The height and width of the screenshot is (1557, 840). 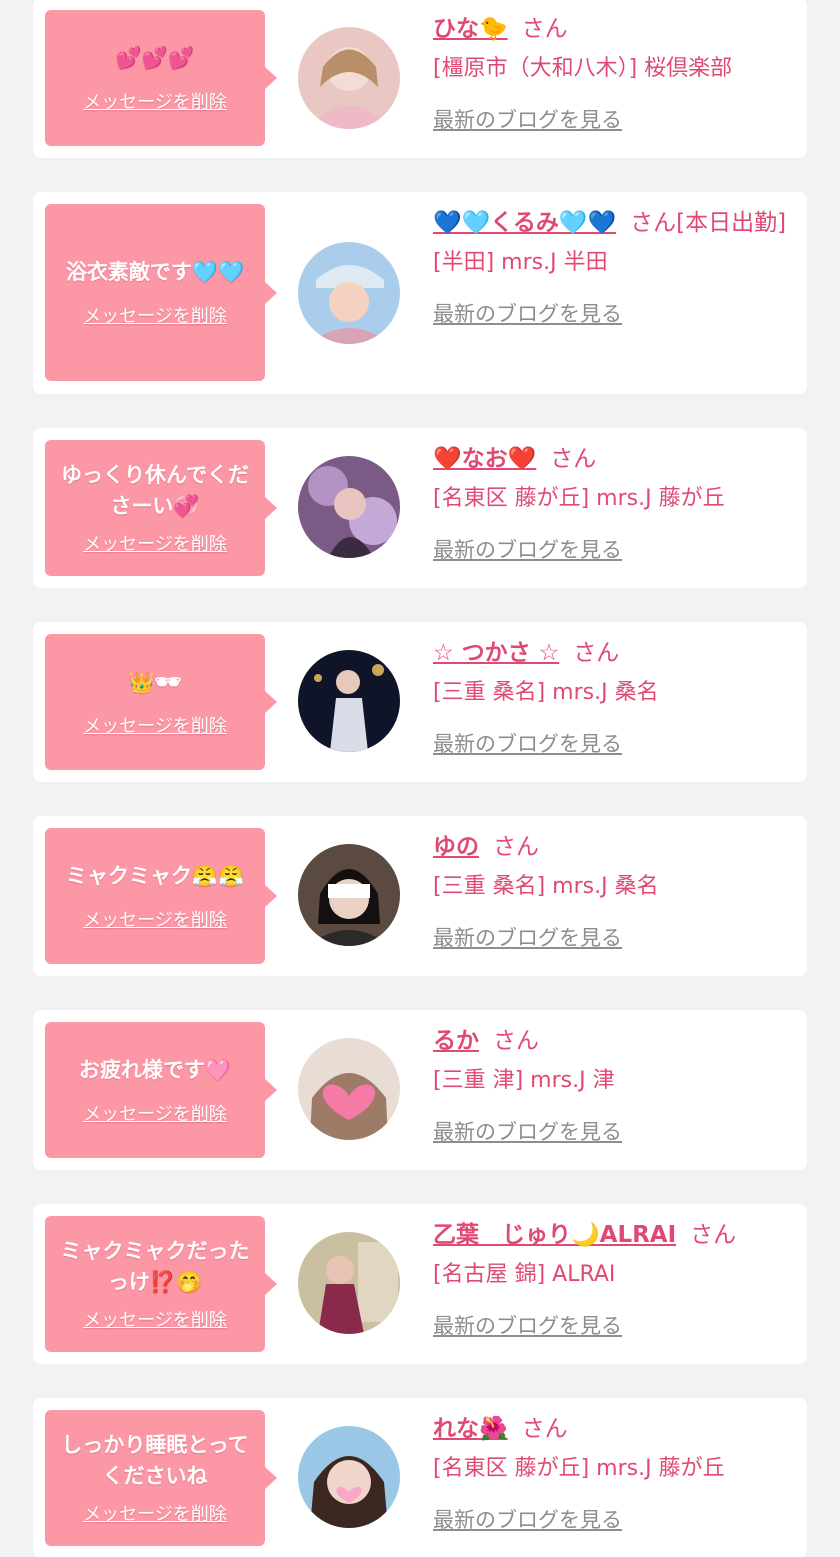 What do you see at coordinates (470, 1429) in the screenshot?
I see `sender-name-link: れな🌺` at bounding box center [470, 1429].